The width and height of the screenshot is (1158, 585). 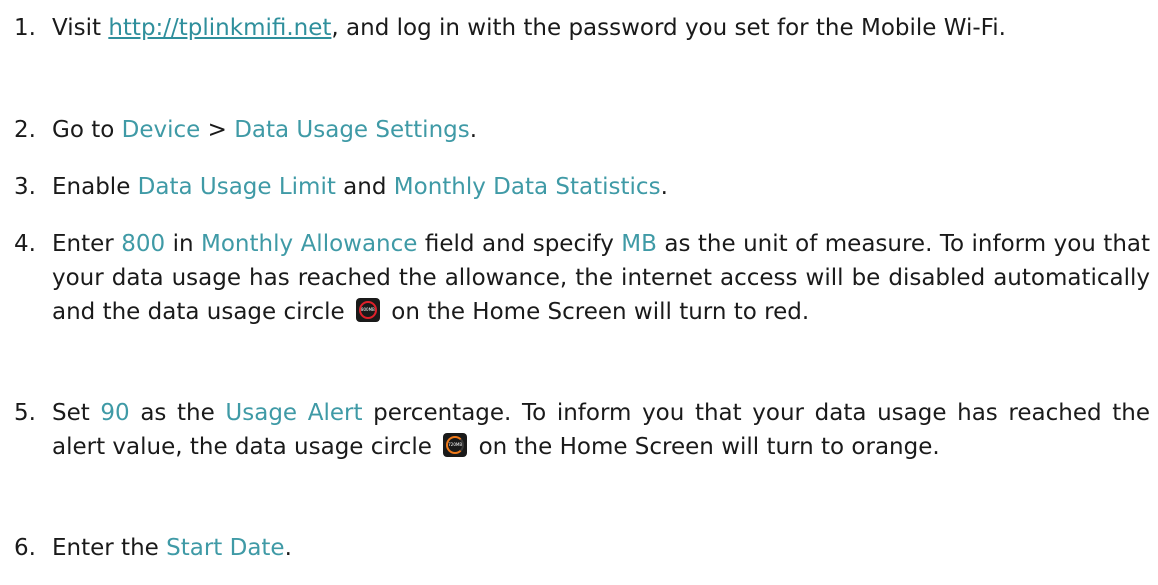 What do you see at coordinates (115, 413) in the screenshot?
I see `value-90: 90` at bounding box center [115, 413].